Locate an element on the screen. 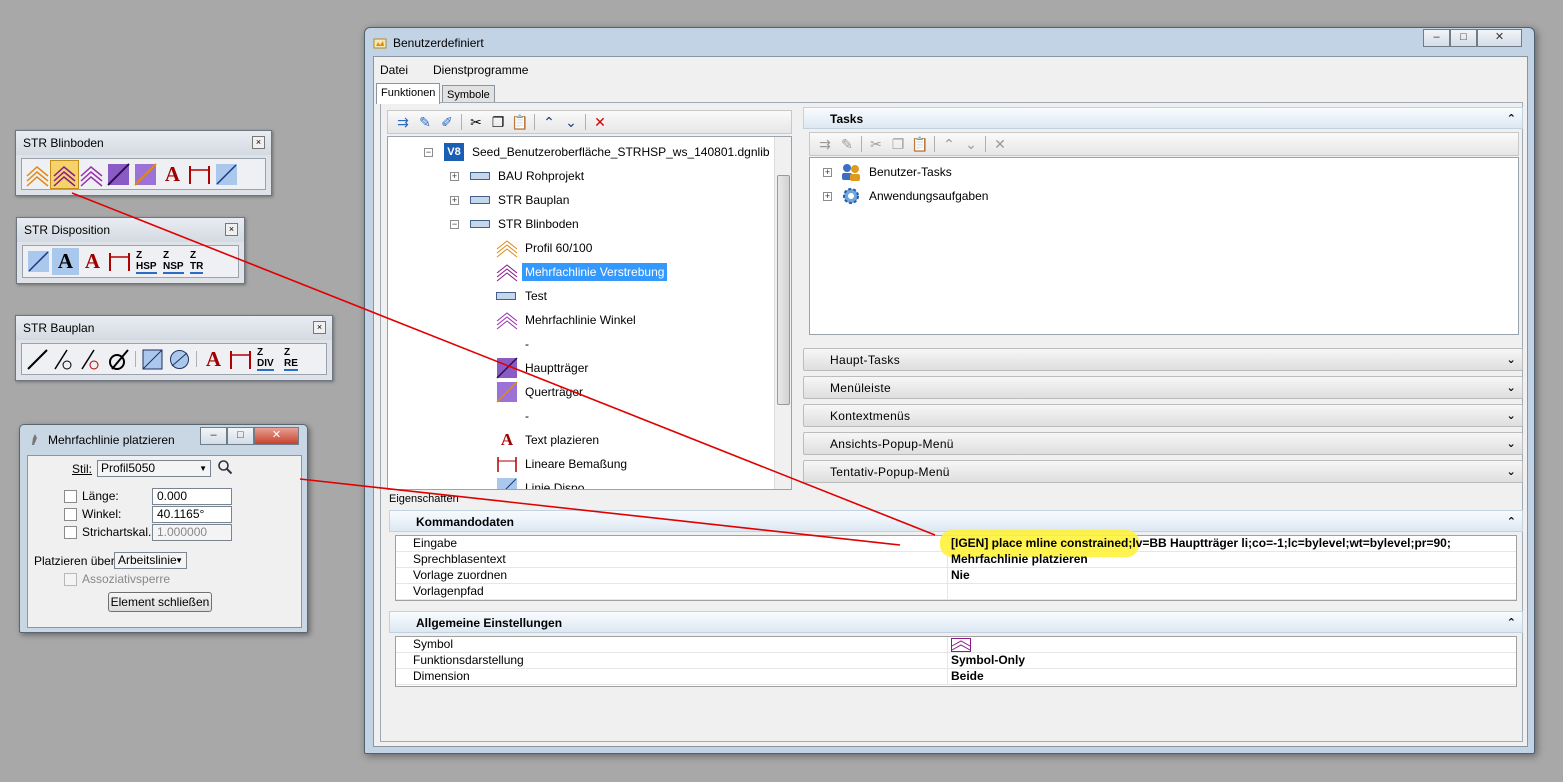 The width and height of the screenshot is (1563, 782). assoziativsperre-checkbox is located at coordinates (70, 579).